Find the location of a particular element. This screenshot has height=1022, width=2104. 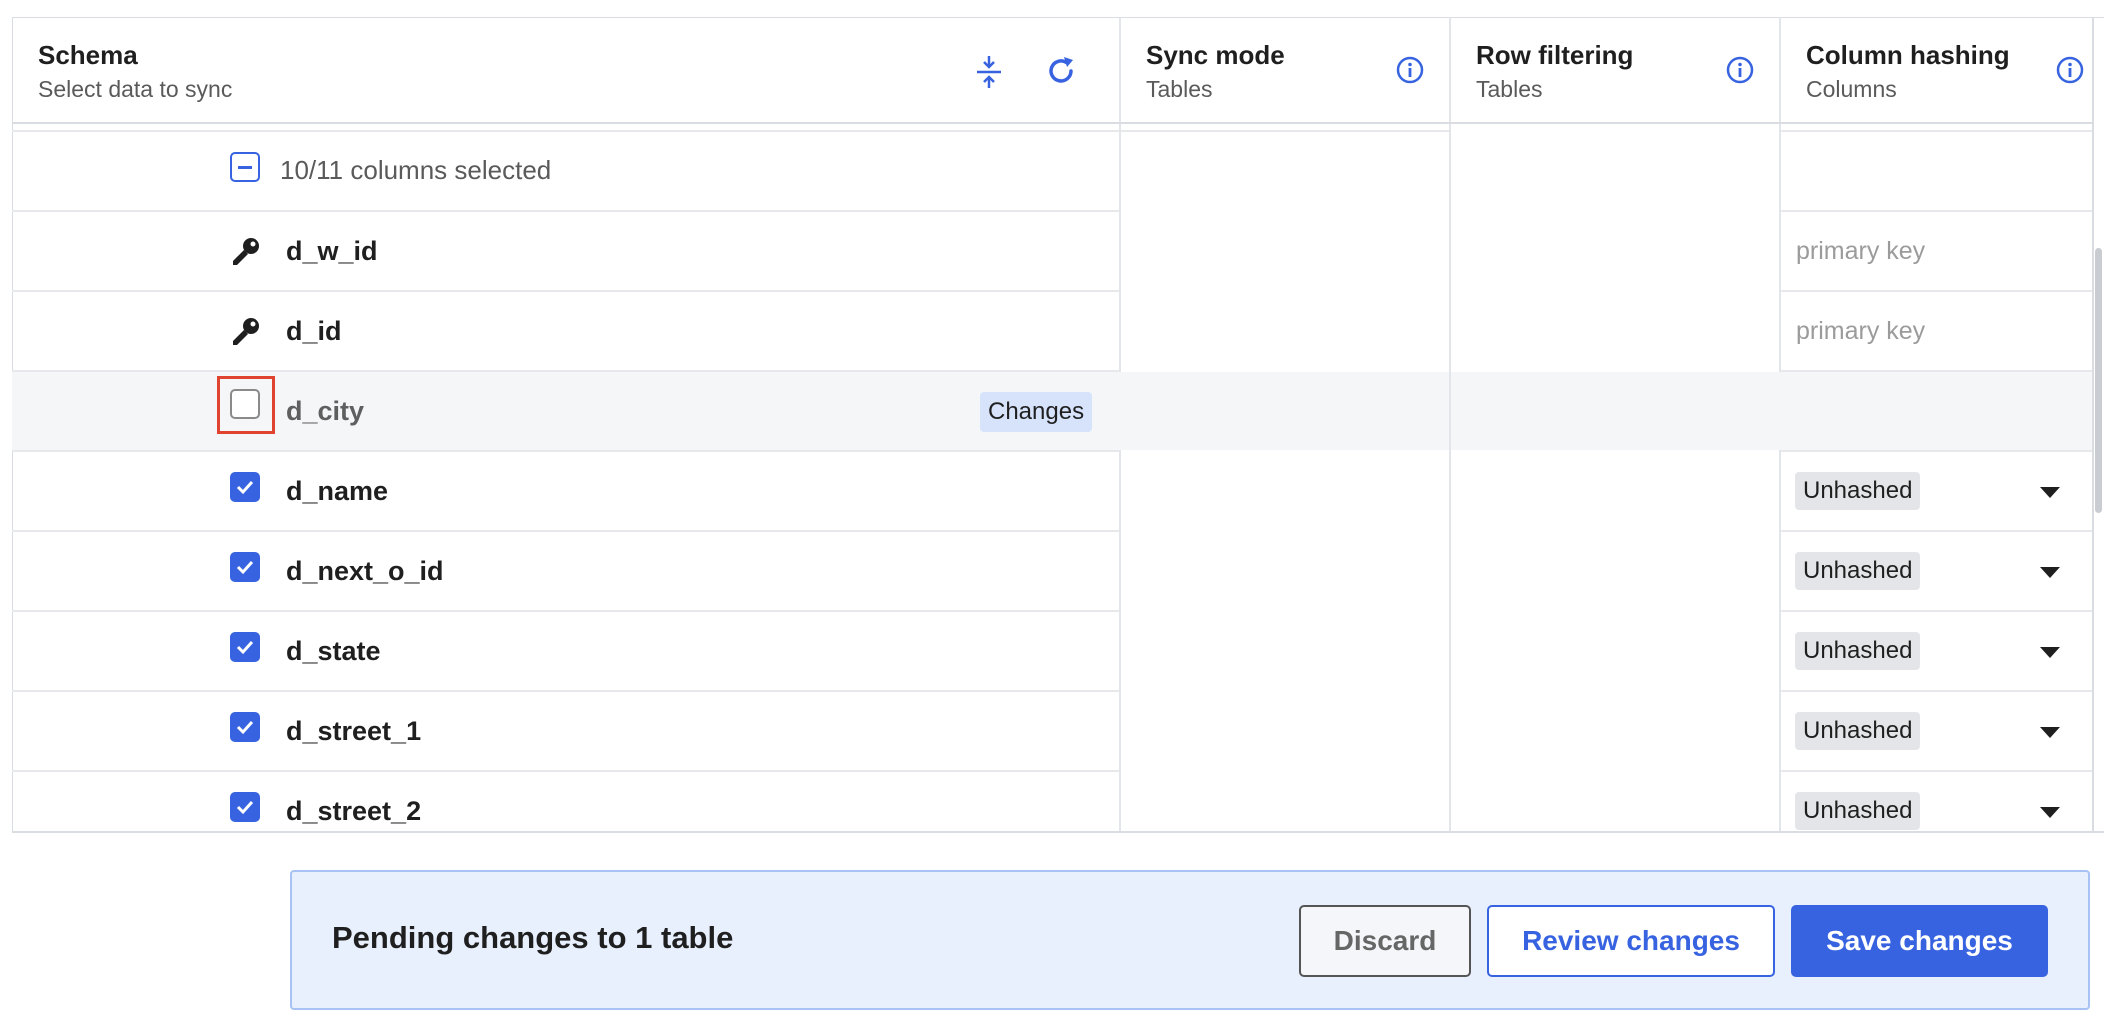

table-row-highlight is located at coordinates (1771, 411).